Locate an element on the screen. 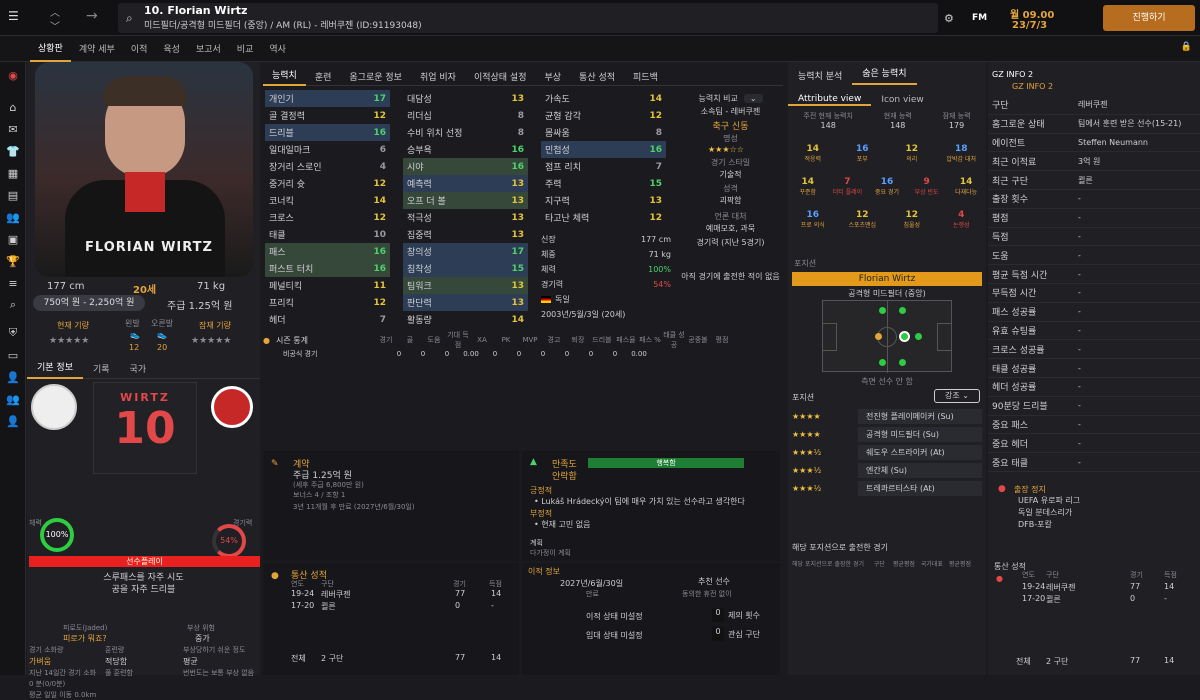 The image size is (1200, 700). info-career-club: 레버쿠젠 is located at coordinates (1060, 587).